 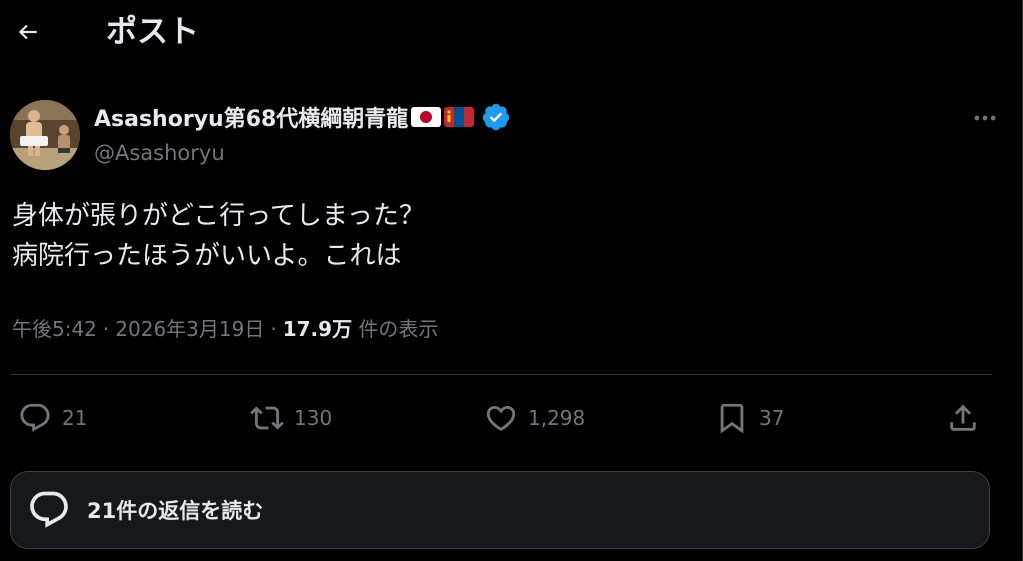 What do you see at coordinates (510, 33) in the screenshot?
I see `post-header: ポスト` at bounding box center [510, 33].